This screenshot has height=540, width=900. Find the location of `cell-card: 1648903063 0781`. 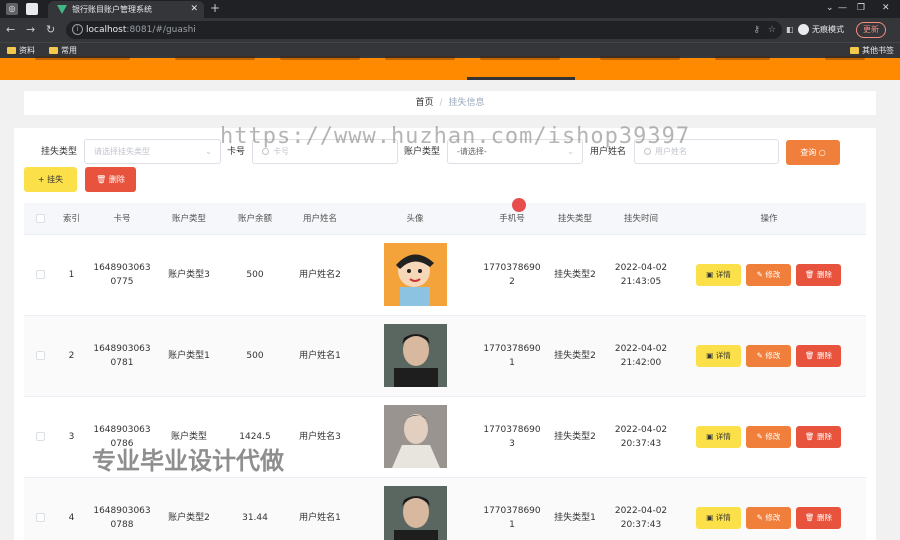

cell-card: 1648903063 0781 is located at coordinates (122, 356).